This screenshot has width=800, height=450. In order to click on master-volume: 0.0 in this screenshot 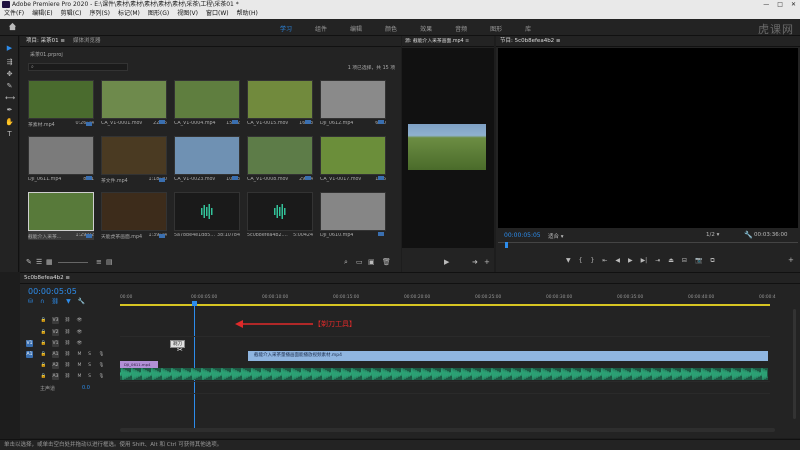, I will do `click(86, 388)`.